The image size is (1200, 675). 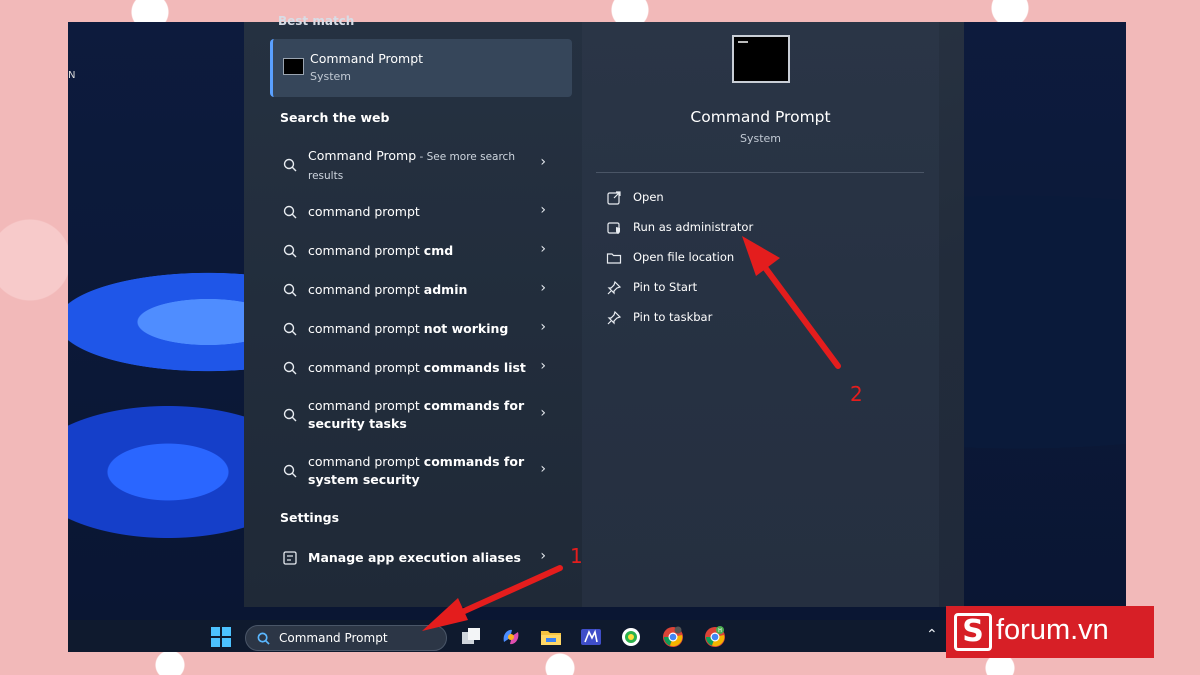 I want to click on settings-list-icon, so click(x=290, y=558).